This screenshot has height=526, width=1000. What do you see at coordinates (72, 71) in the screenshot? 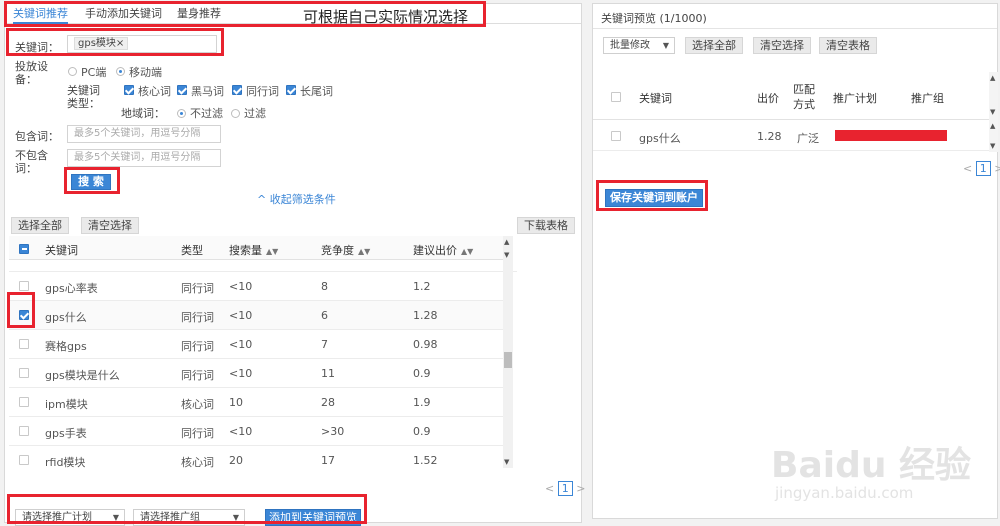
I see `device-pc-radio` at bounding box center [72, 71].